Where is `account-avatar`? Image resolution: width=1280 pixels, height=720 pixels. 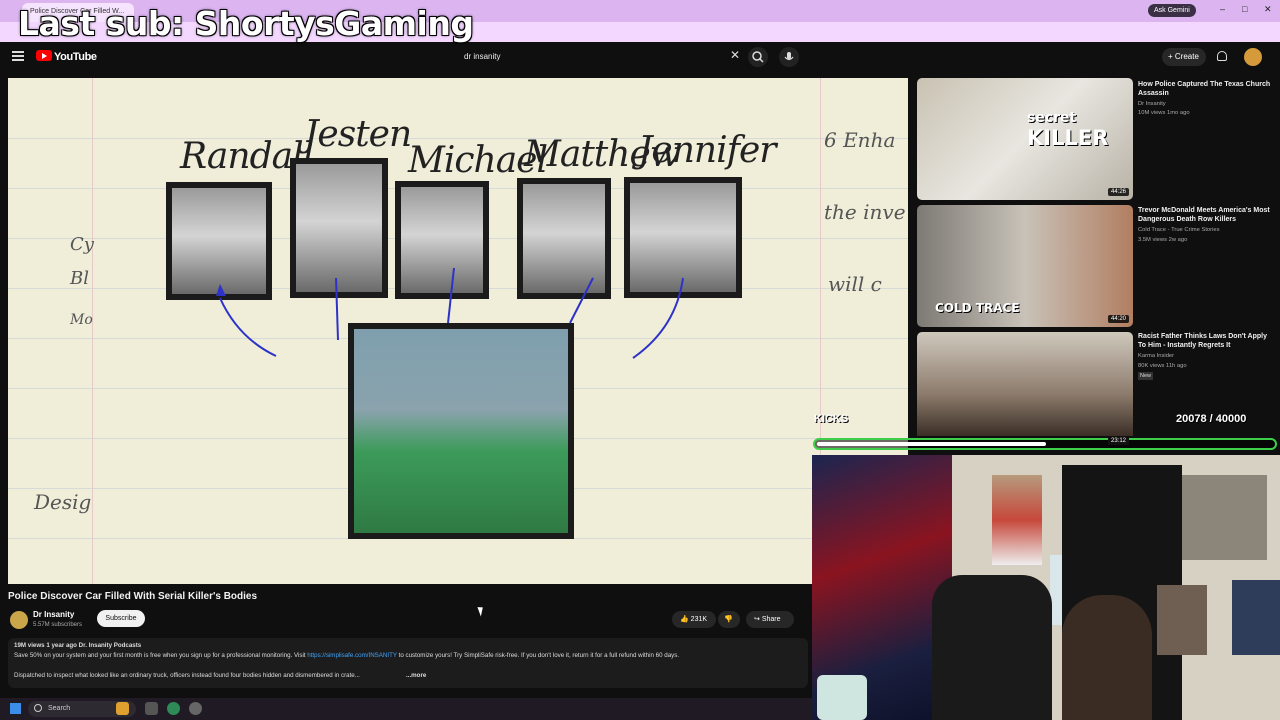 account-avatar is located at coordinates (1253, 57).